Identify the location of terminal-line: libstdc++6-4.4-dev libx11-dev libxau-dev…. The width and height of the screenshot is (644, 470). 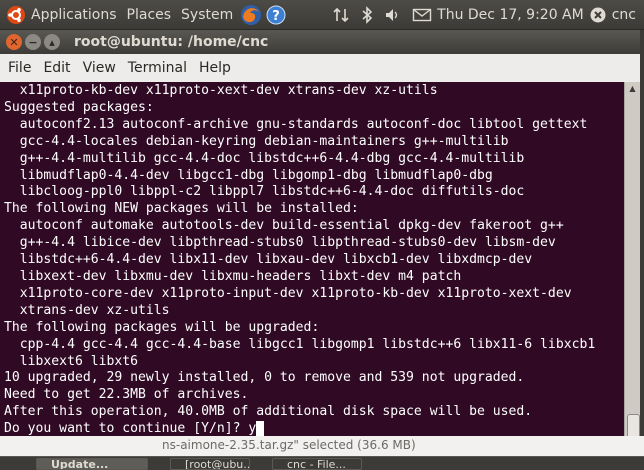
(268, 260).